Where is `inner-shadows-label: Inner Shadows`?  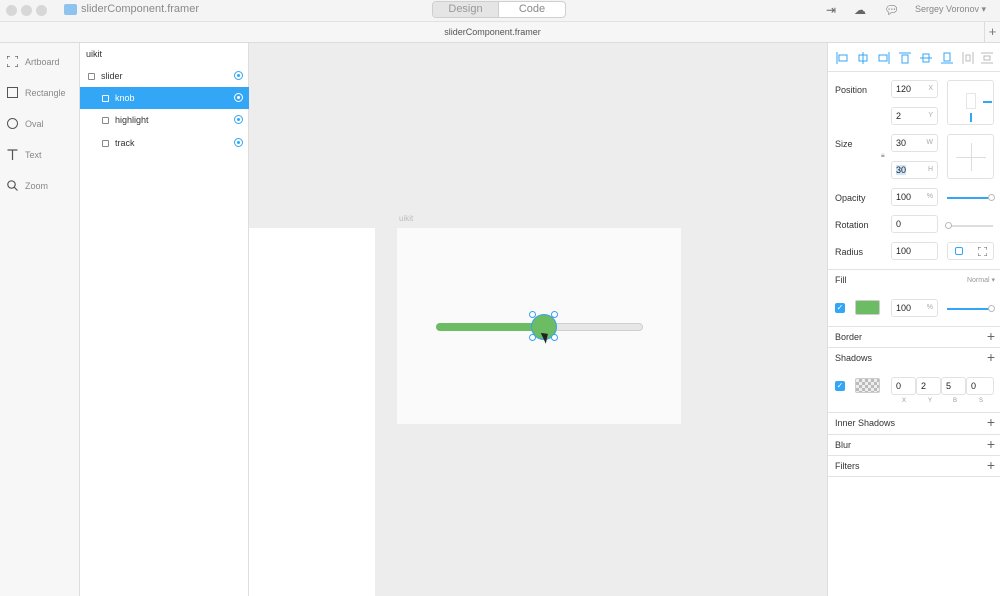
inner-shadows-label: Inner Shadows is located at coordinates (865, 423).